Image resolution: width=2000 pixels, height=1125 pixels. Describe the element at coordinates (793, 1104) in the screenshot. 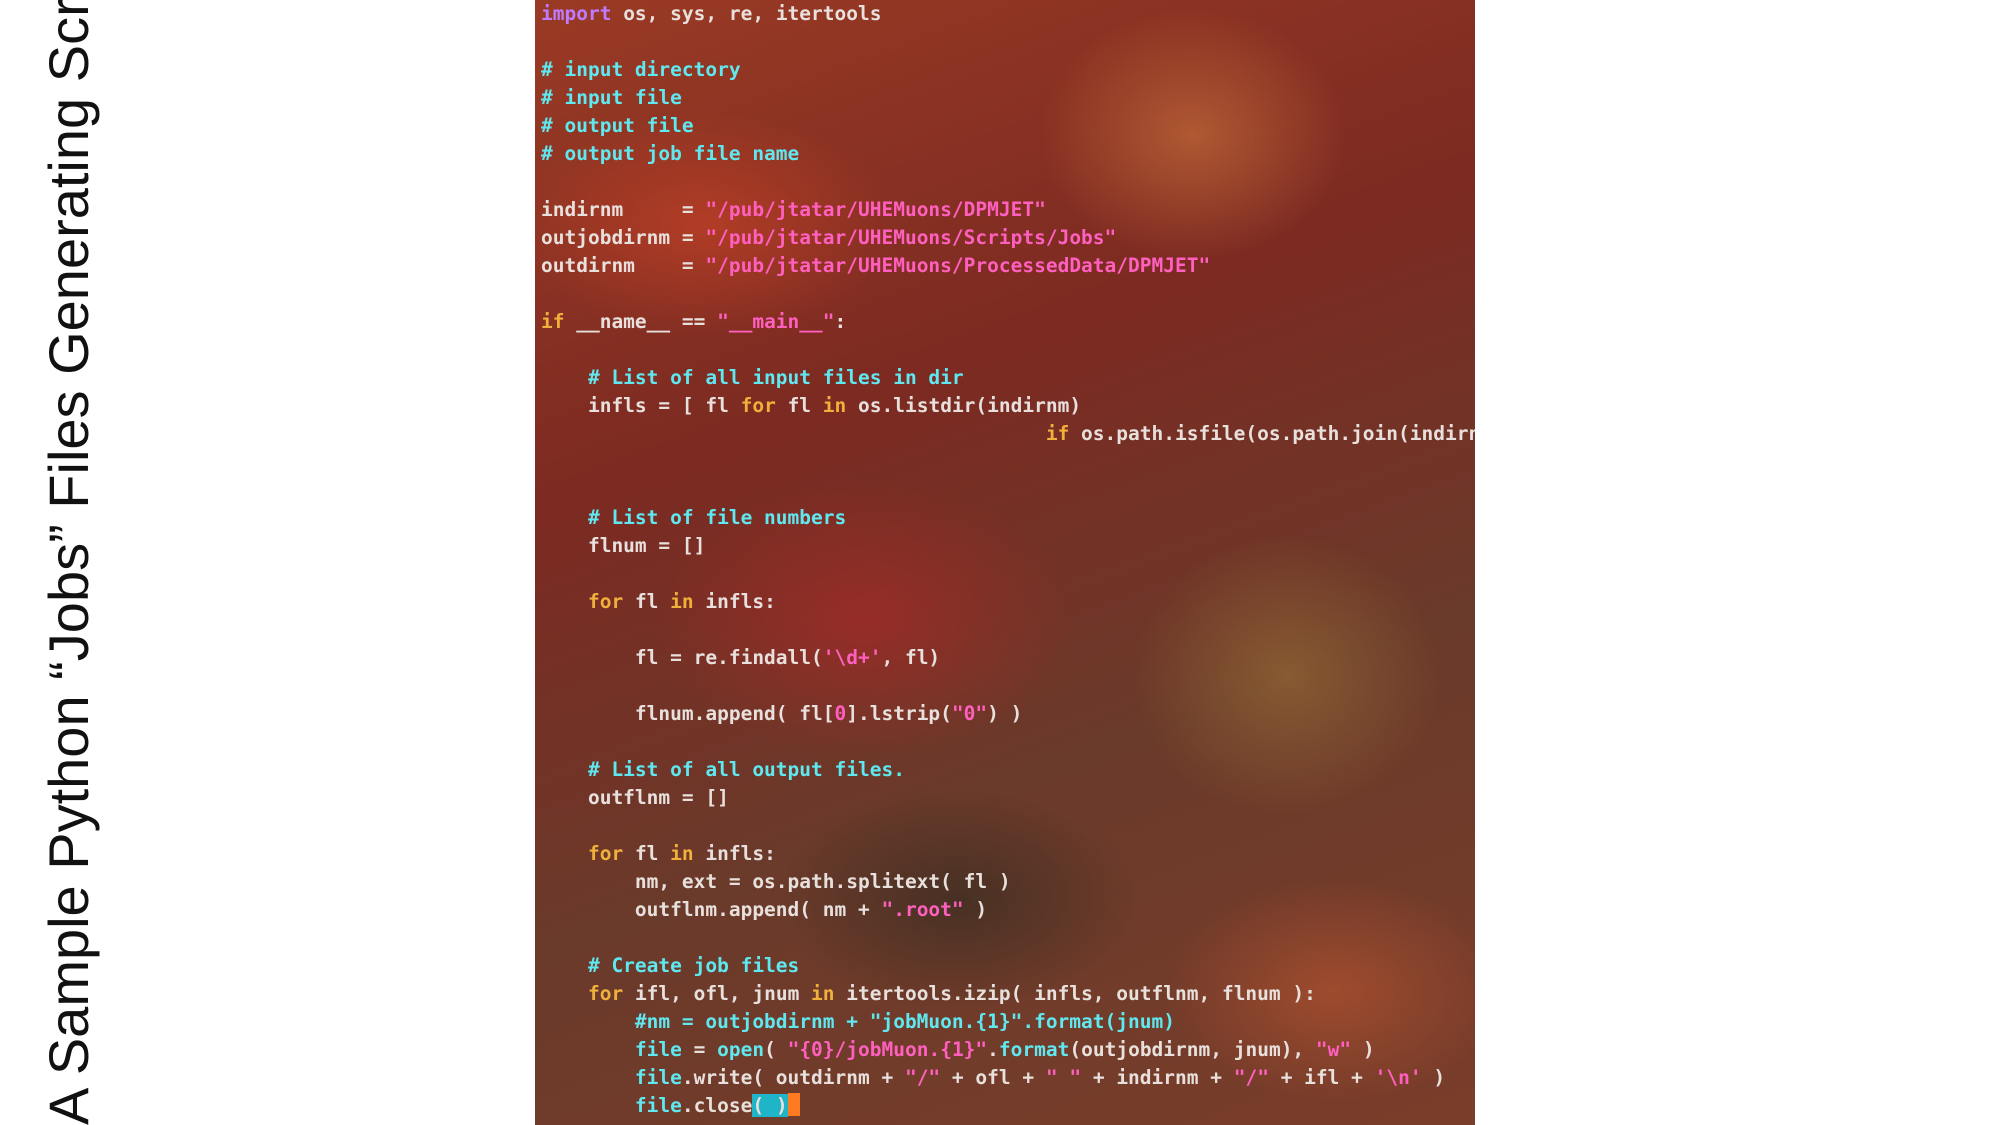

I see `text-cursor` at that location.